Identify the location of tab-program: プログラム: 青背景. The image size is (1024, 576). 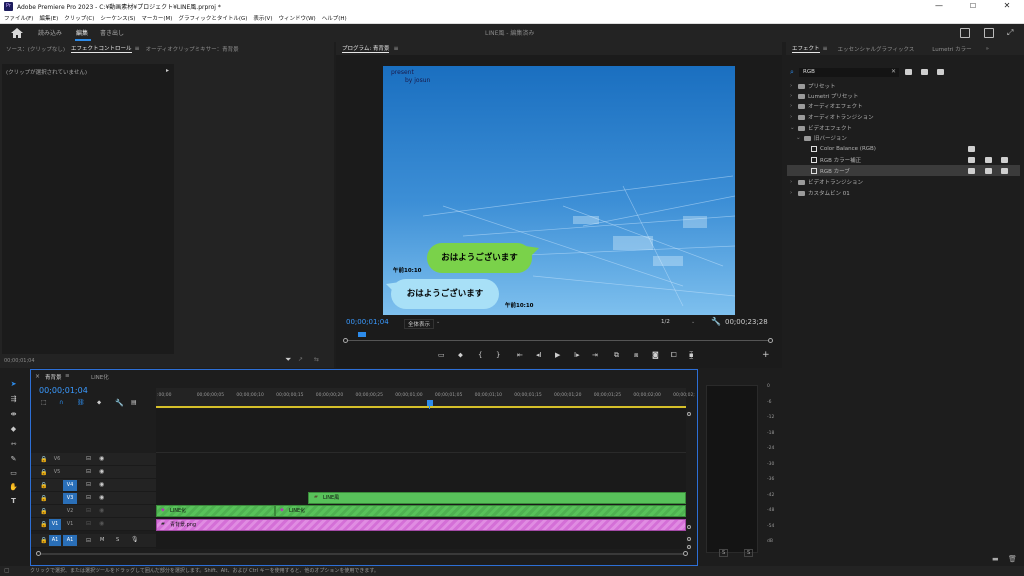
(366, 48).